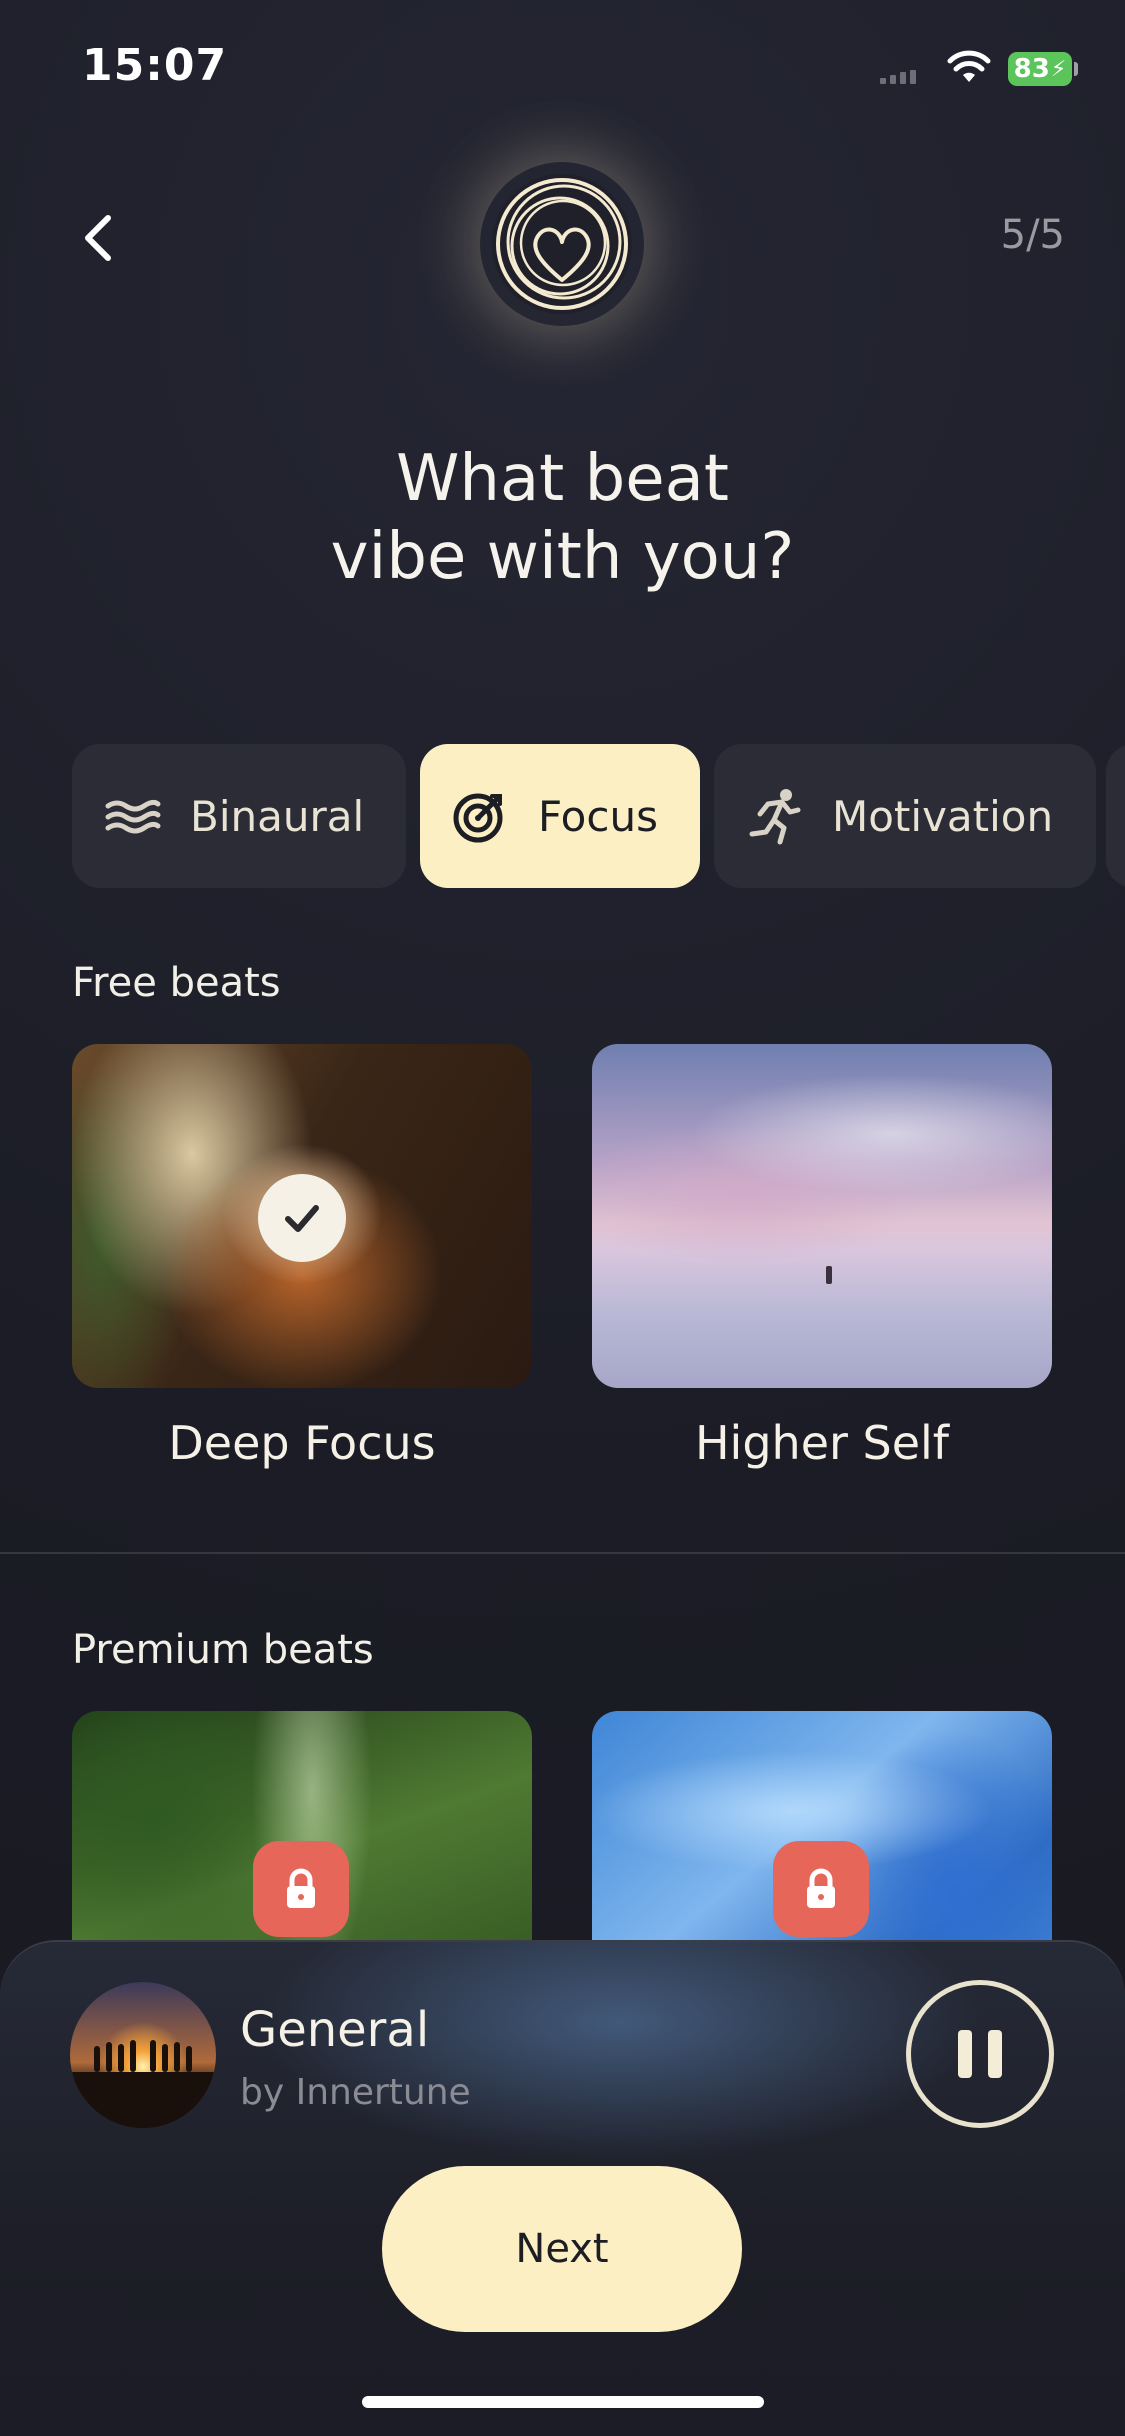  I want to click on page-title-line-1: What beat, so click(562, 479).